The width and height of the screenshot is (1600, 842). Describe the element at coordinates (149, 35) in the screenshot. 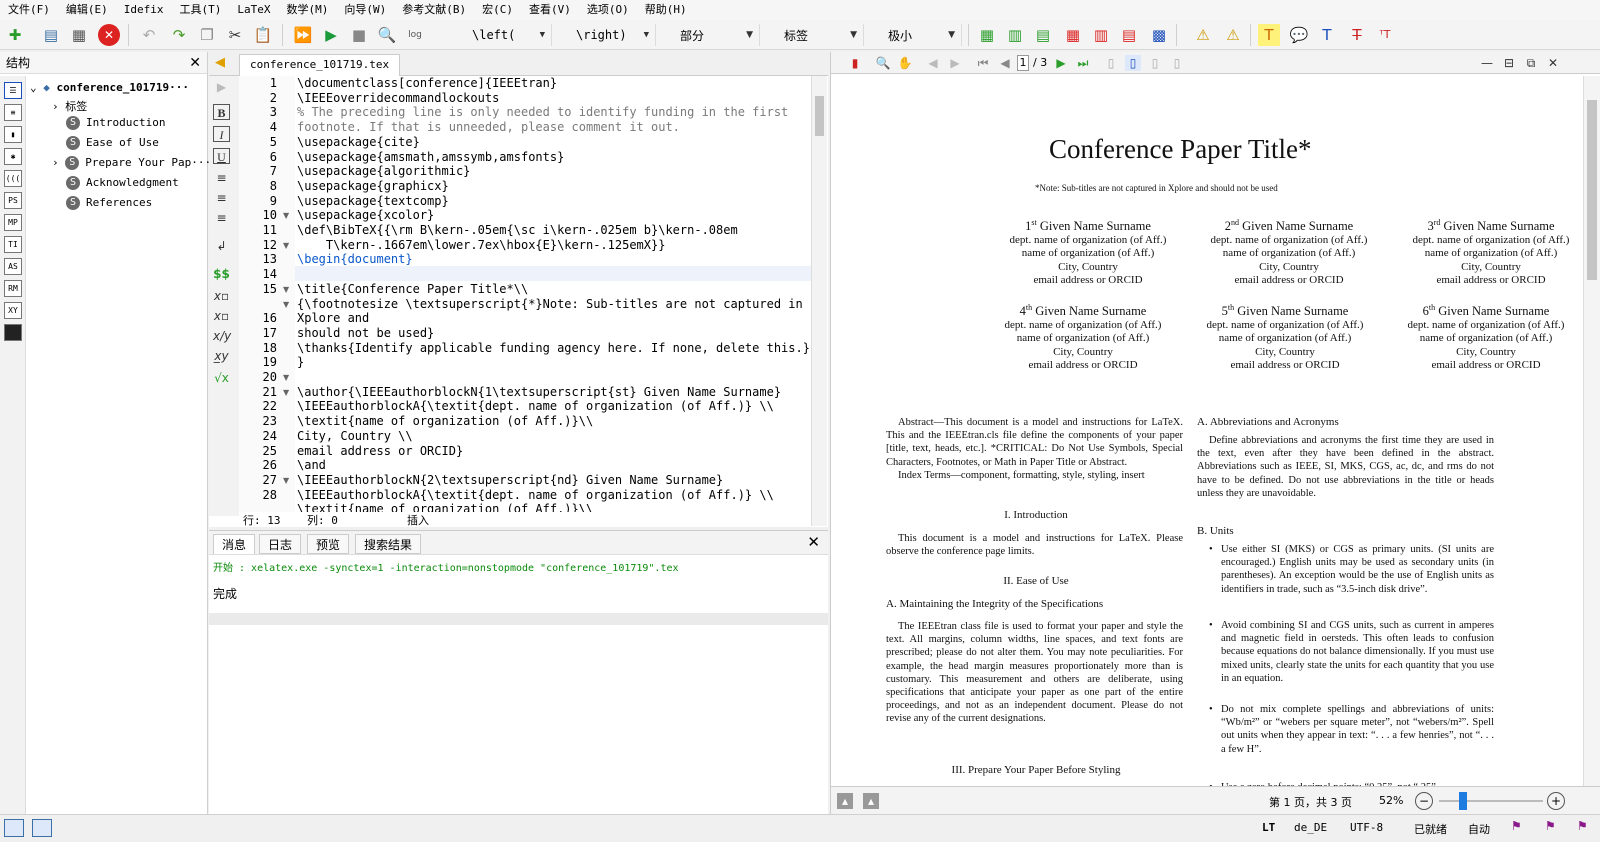

I see `undo-icon: ↶` at that location.